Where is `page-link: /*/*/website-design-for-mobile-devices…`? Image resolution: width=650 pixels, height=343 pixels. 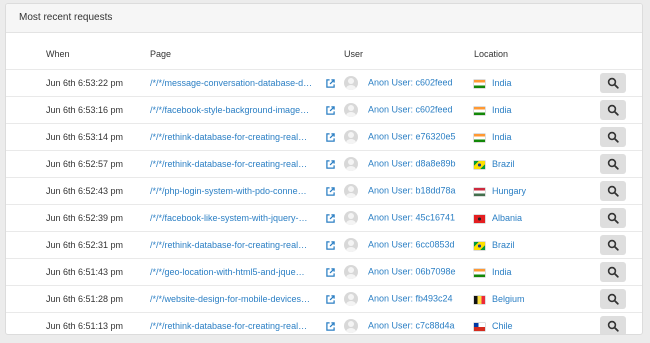
page-link: /*/*/website-design-for-mobile-devices… is located at coordinates (236, 299).